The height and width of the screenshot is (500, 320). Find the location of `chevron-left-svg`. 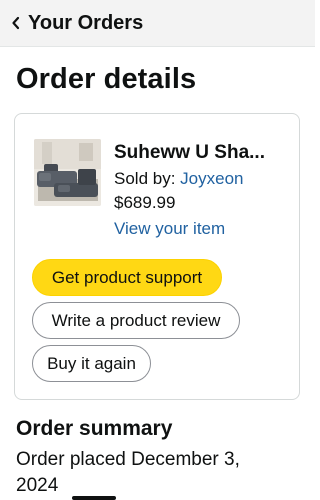

chevron-left-svg is located at coordinates (16, 23).